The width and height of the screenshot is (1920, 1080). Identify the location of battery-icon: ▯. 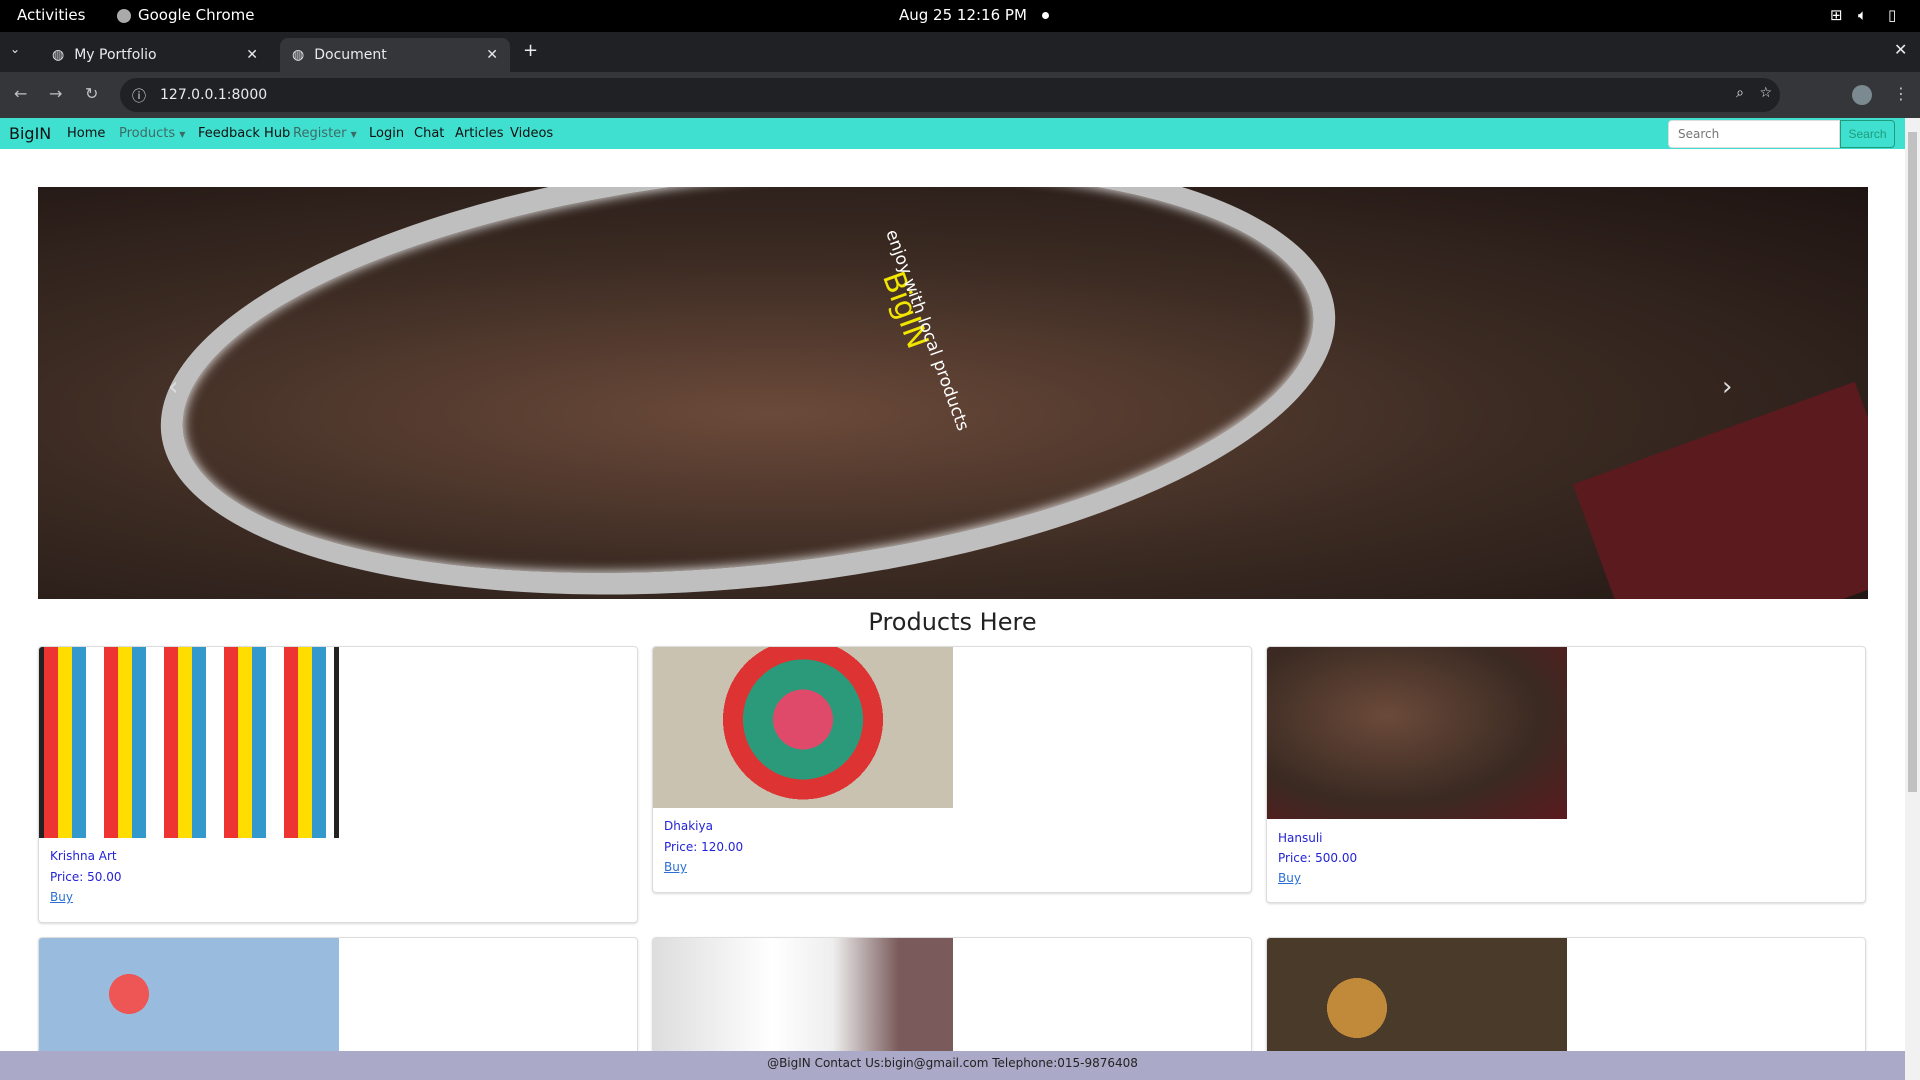
(1892, 15).